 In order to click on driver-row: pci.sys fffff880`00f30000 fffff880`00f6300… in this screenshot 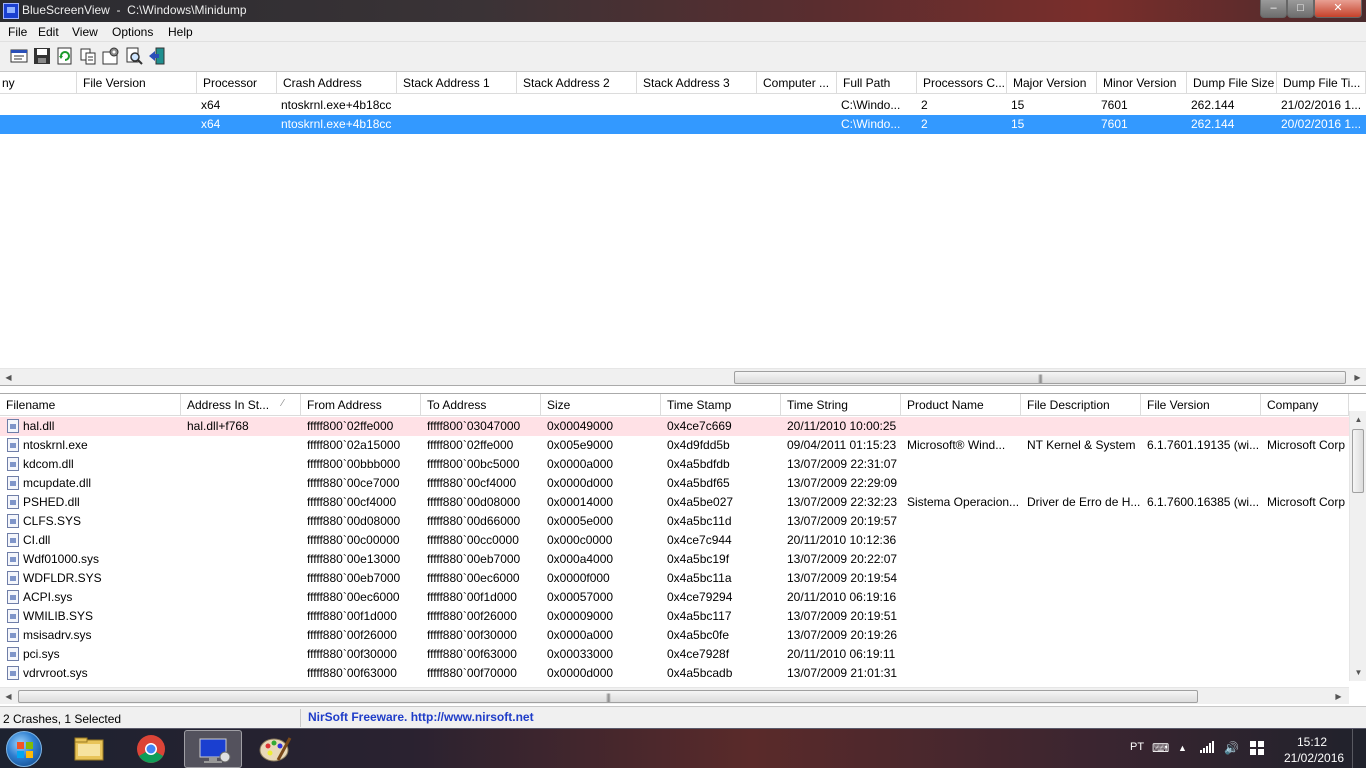, I will do `click(674, 654)`.